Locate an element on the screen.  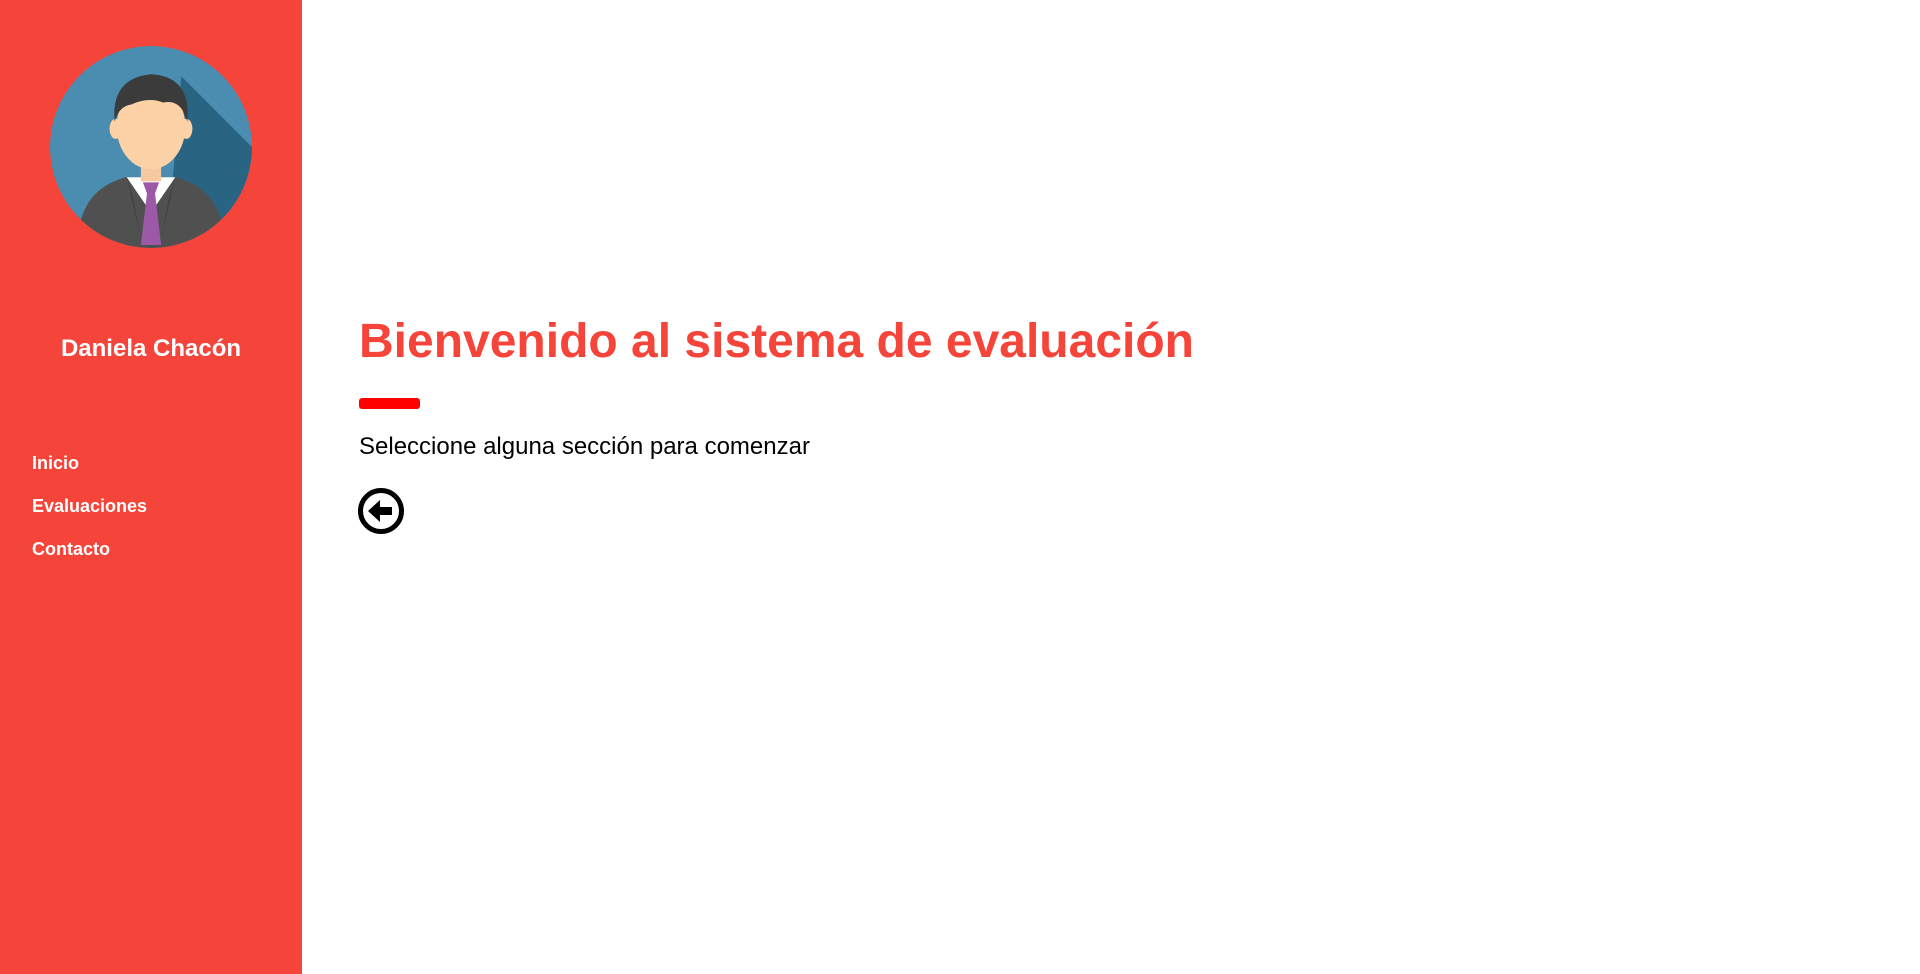
sidebar-item-inicio: Inicio is located at coordinates (89, 471).